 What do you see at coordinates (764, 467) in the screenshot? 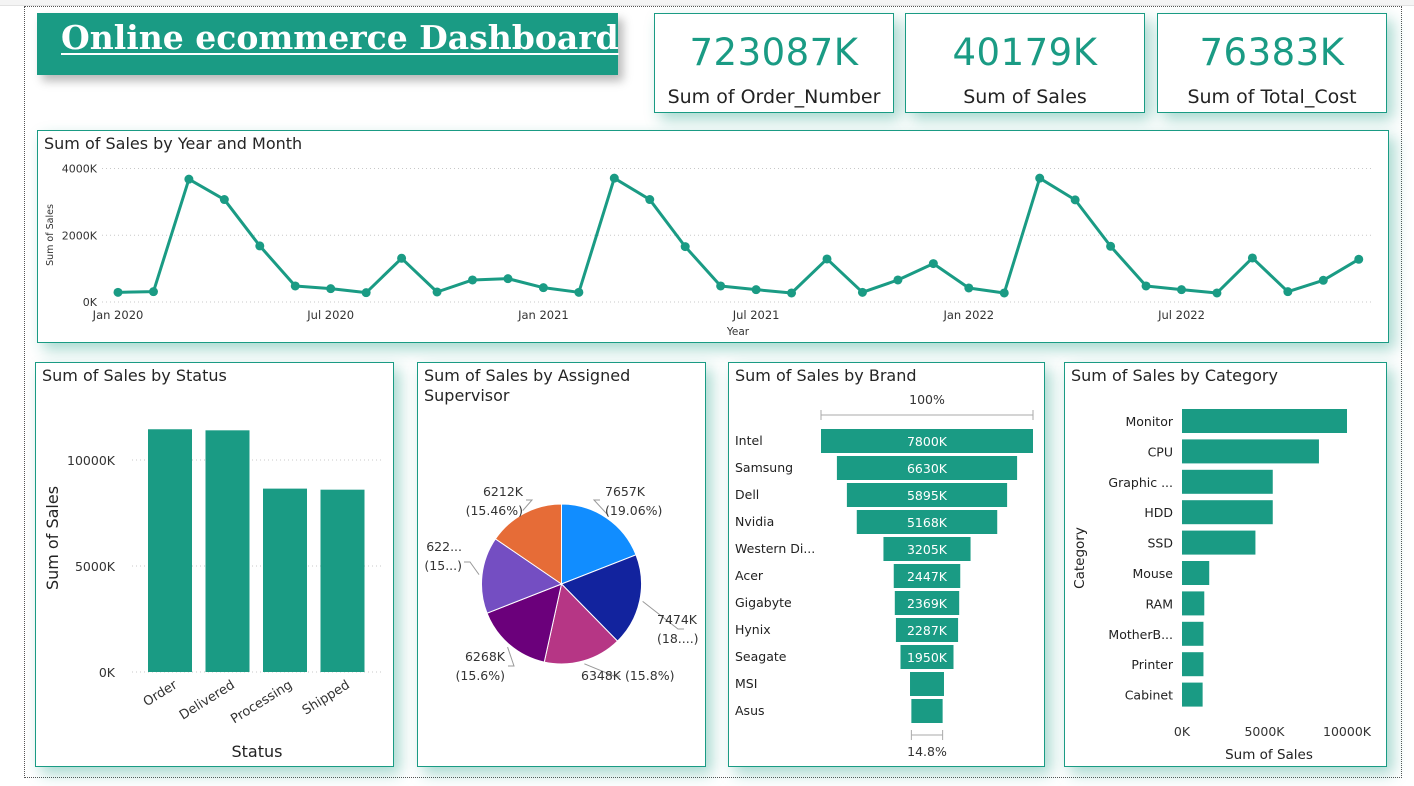
I see `category-label: Samsung` at bounding box center [764, 467].